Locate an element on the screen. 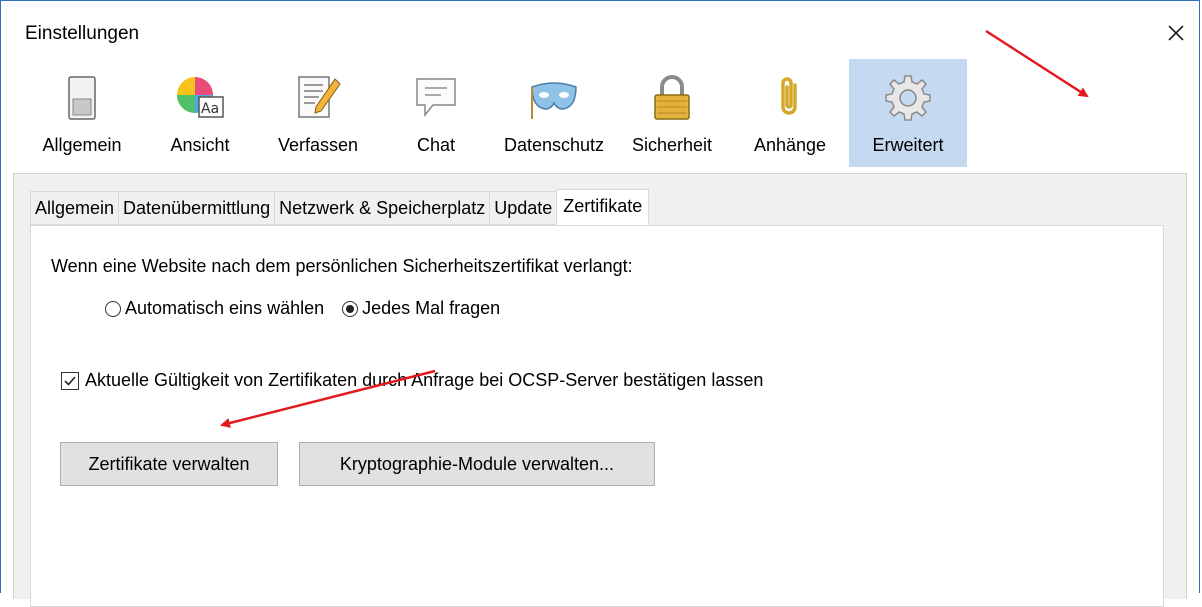 The width and height of the screenshot is (1202, 607). close-icon is located at coordinates (1176, 33).